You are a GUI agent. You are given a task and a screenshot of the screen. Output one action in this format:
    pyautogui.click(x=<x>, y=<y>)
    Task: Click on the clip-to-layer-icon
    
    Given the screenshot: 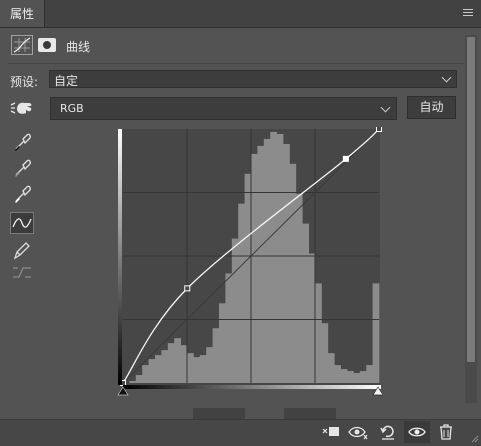 What is the action you would take?
    pyautogui.click(x=331, y=432)
    